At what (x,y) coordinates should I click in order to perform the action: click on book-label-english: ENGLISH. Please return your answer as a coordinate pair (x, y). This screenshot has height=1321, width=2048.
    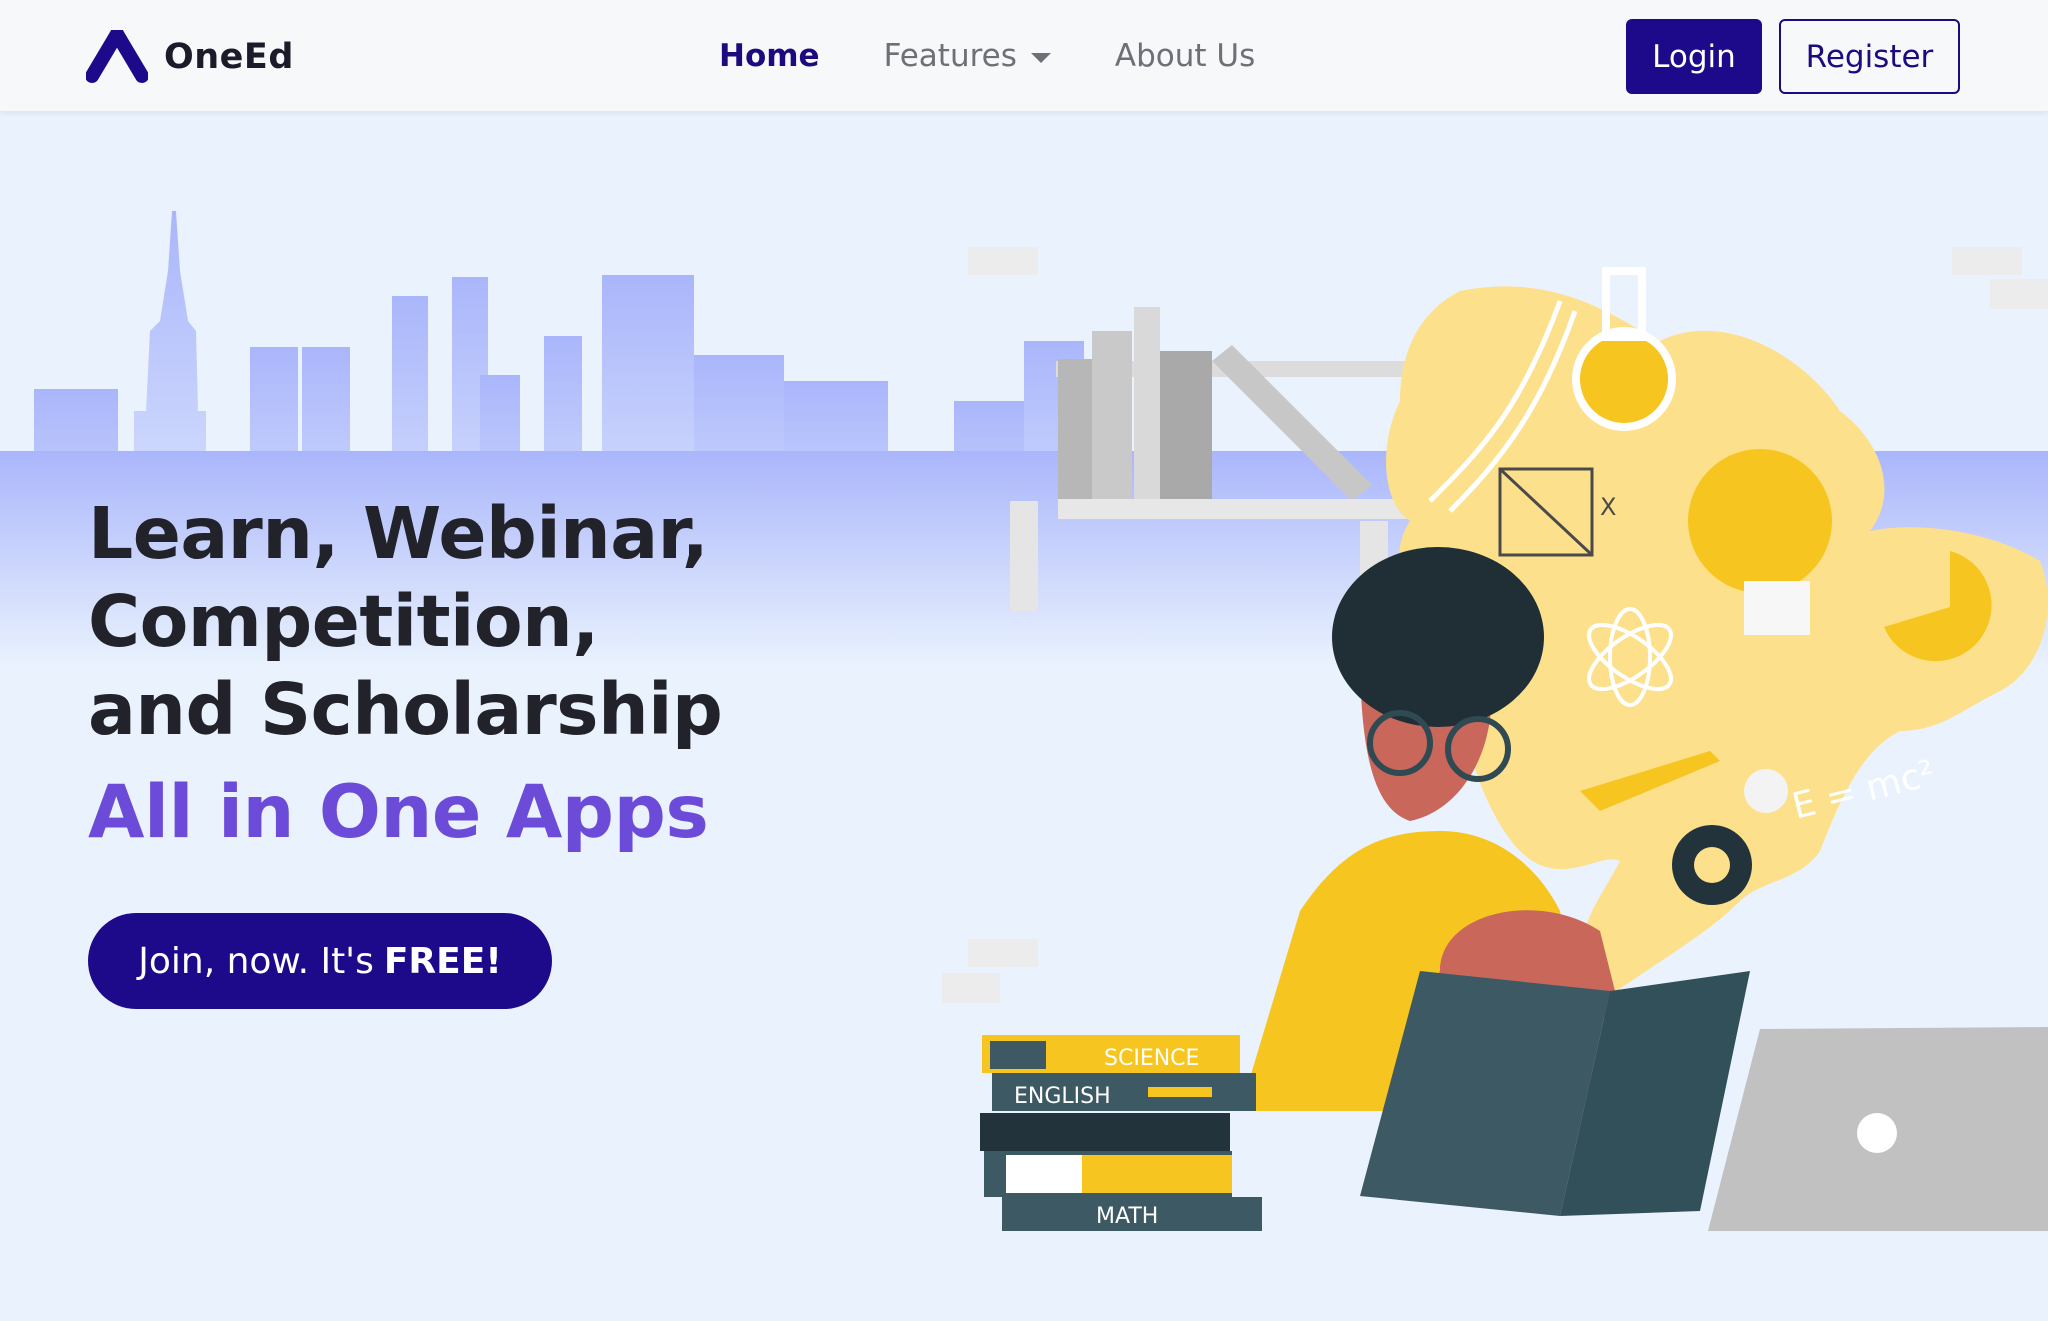
    Looking at the image, I should click on (1062, 1096).